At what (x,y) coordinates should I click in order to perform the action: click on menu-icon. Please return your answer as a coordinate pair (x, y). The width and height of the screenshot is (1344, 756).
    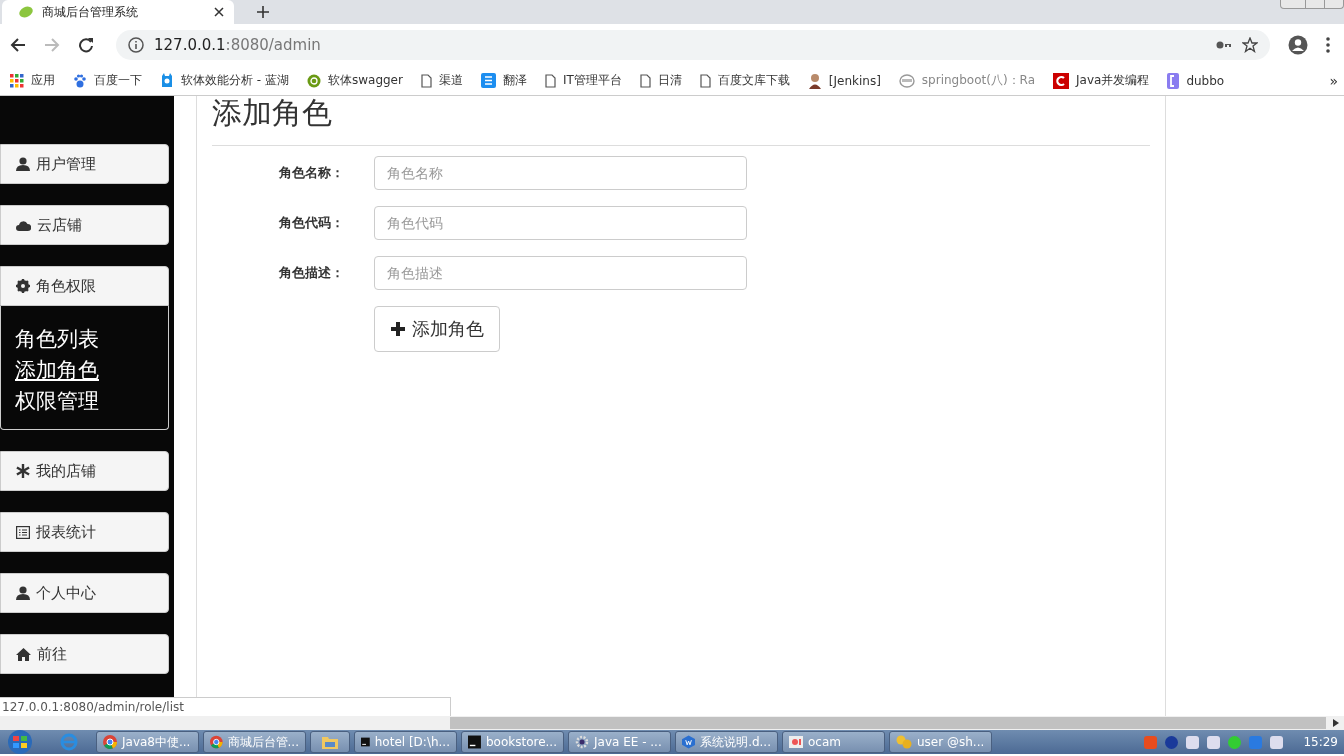
    Looking at the image, I should click on (1328, 45).